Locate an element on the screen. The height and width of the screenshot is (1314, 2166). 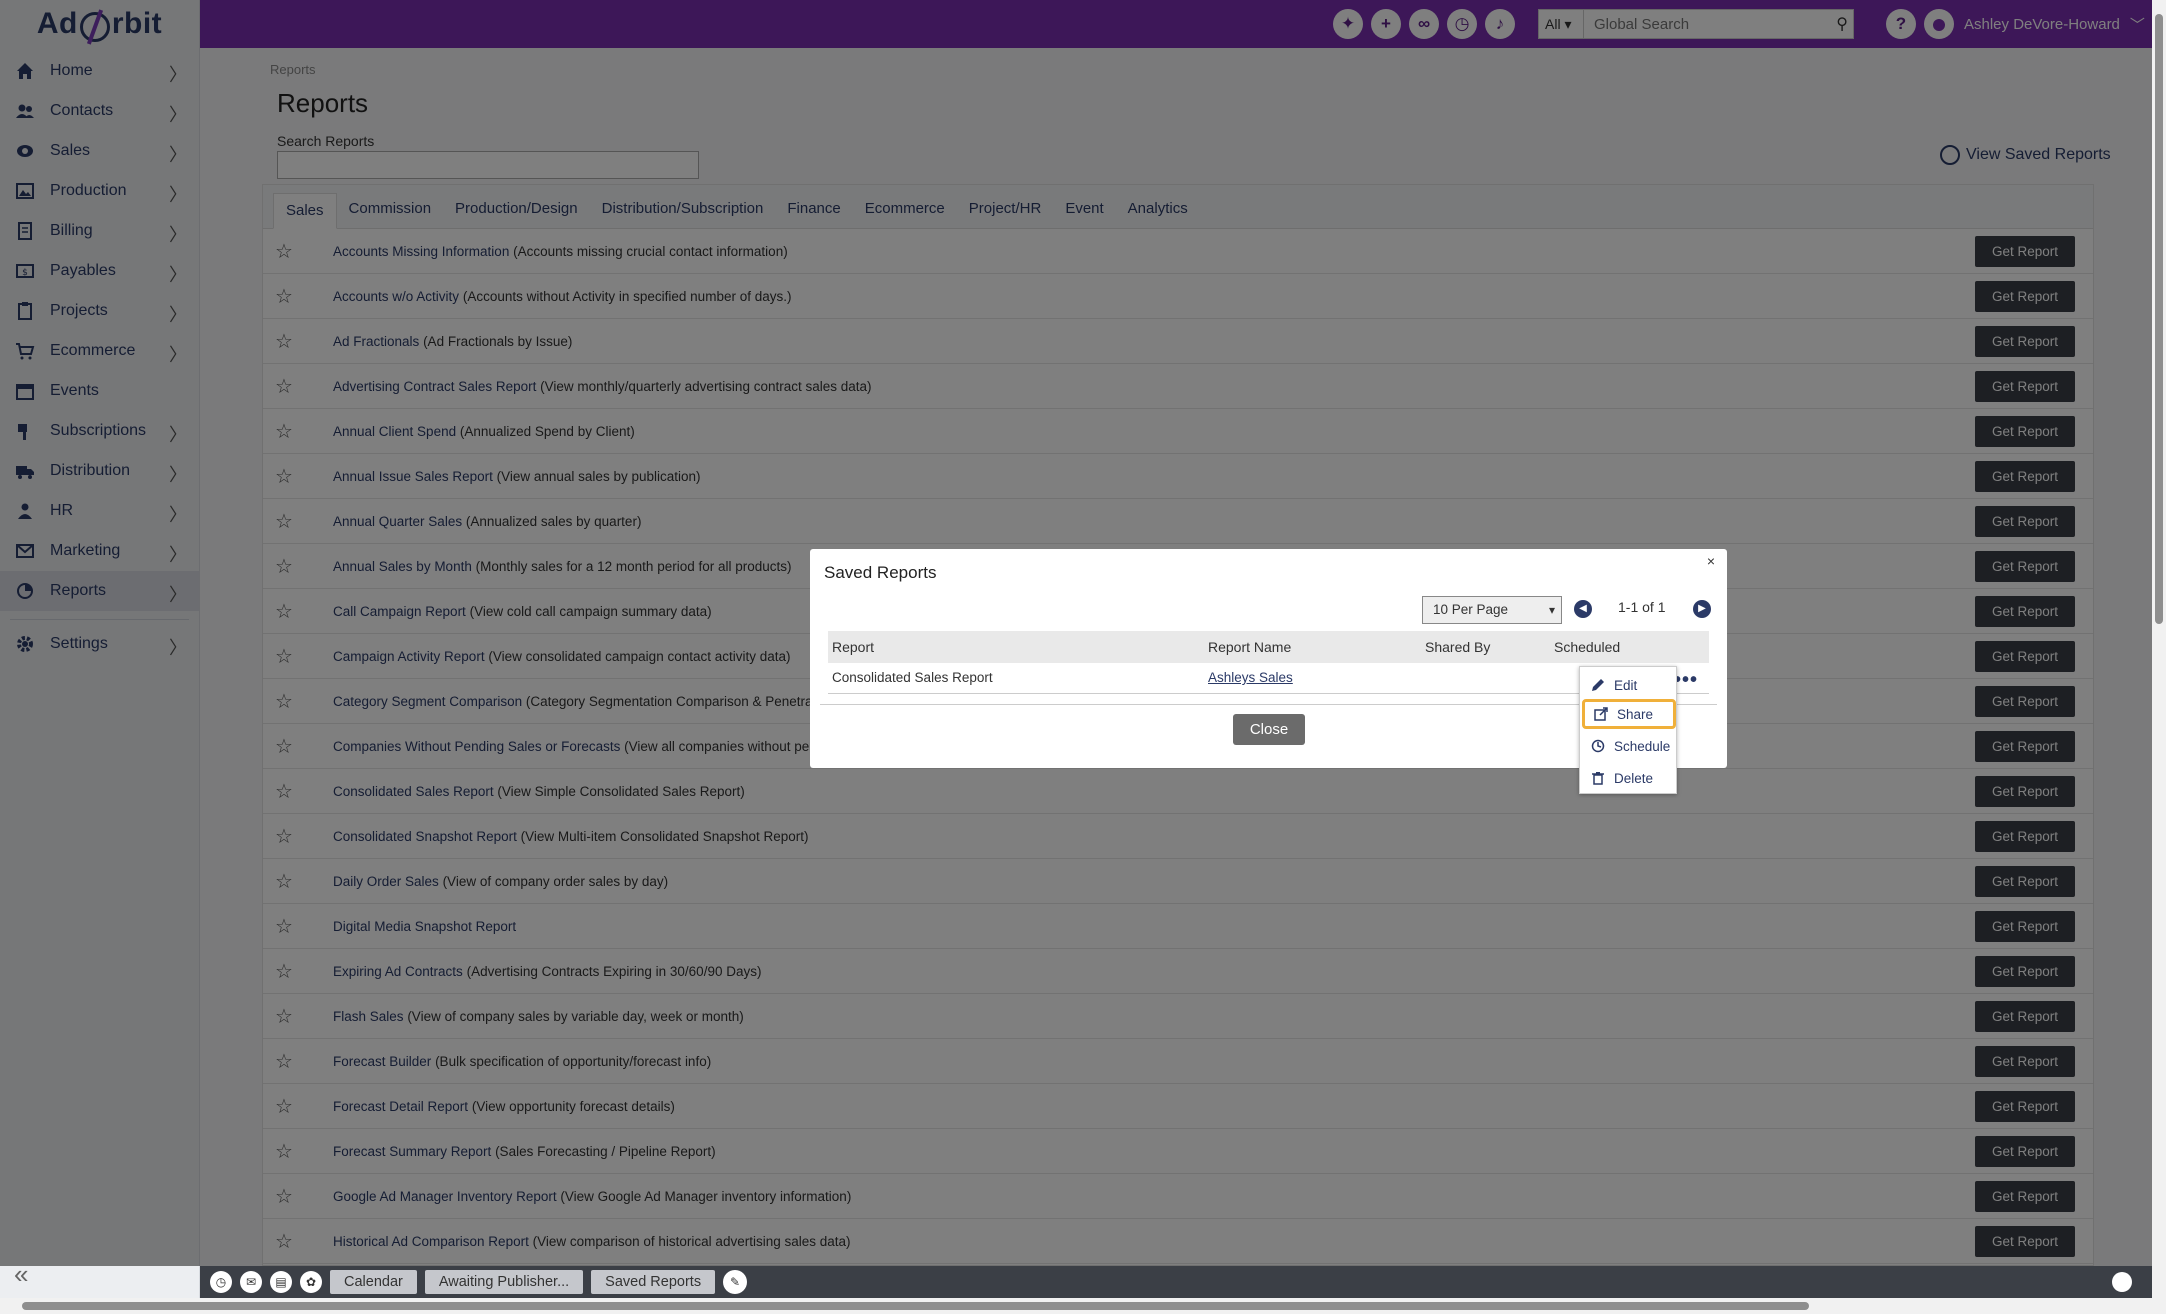
badge-icon: ✿ is located at coordinates (311, 1282).